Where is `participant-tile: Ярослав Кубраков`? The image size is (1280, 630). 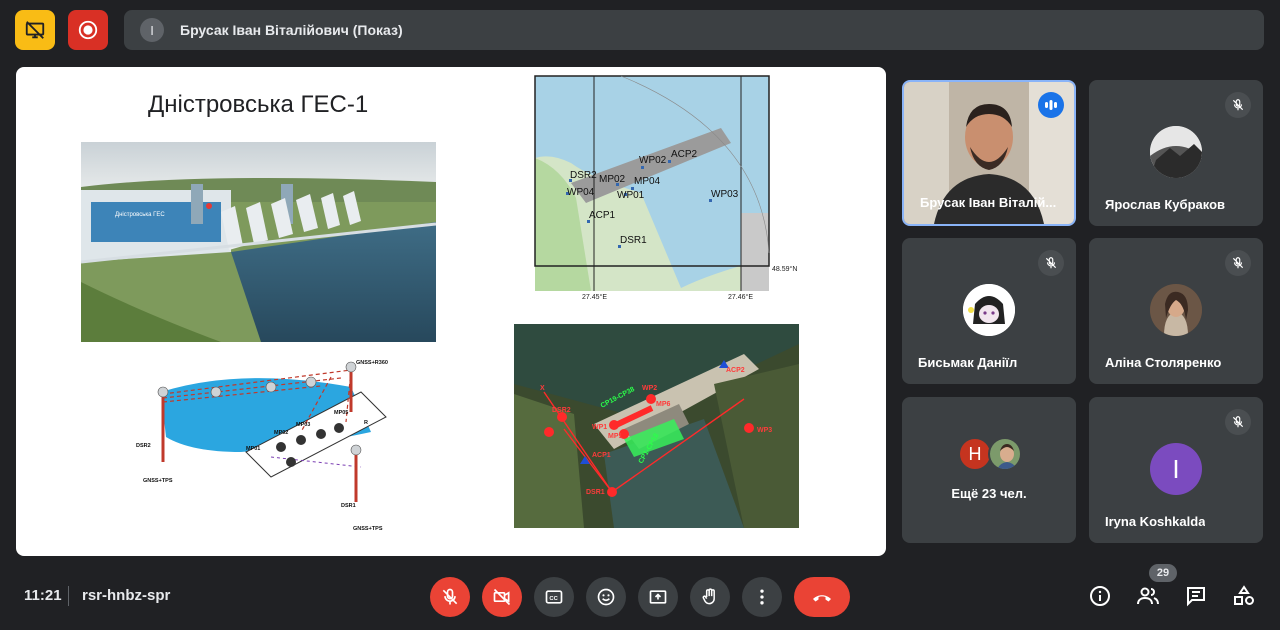 participant-tile: Ярослав Кубраков is located at coordinates (1176, 153).